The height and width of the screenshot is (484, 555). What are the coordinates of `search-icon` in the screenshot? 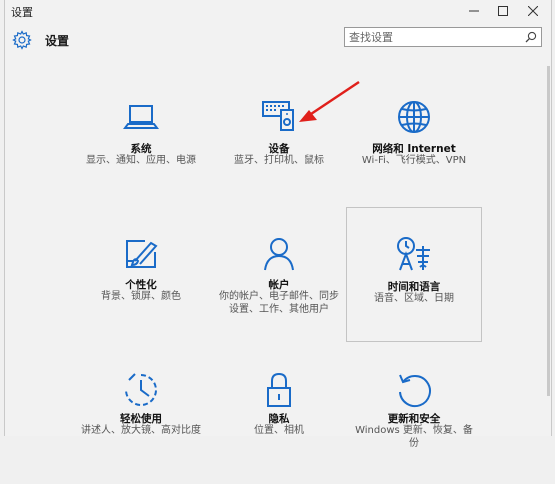 It's located at (531, 37).